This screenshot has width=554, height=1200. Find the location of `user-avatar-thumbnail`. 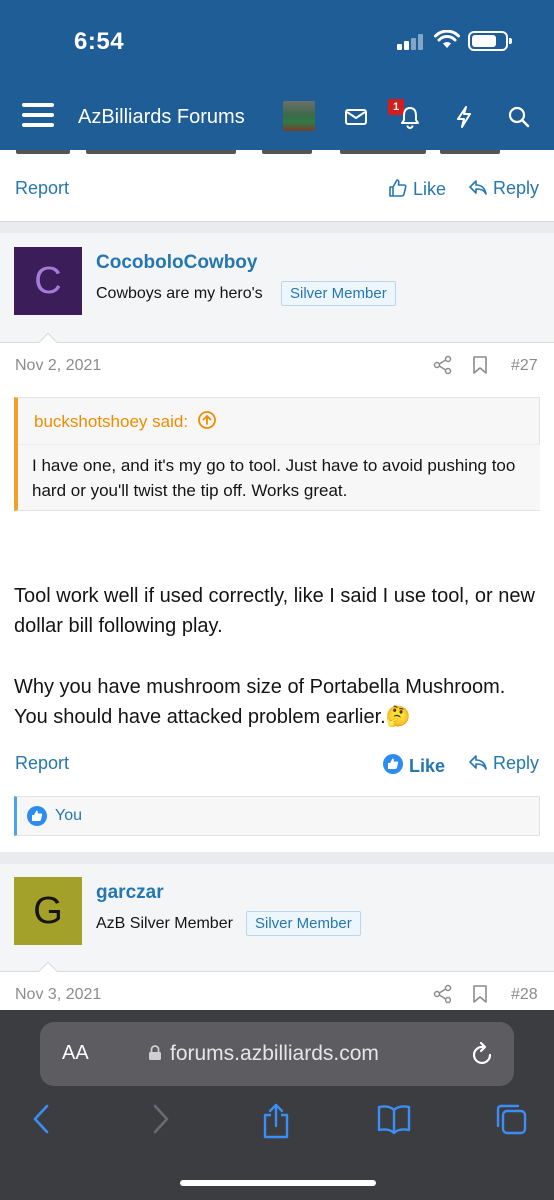

user-avatar-thumbnail is located at coordinates (299, 116).